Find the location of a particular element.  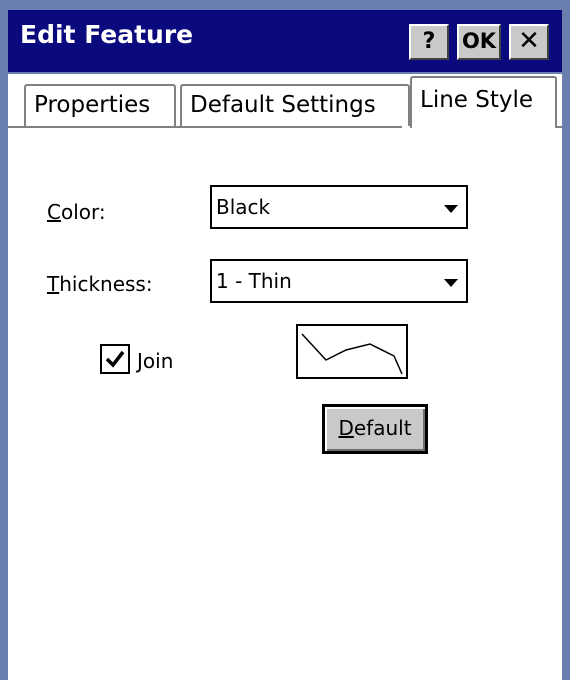

tab-line-style: Line Style is located at coordinates (483, 102).